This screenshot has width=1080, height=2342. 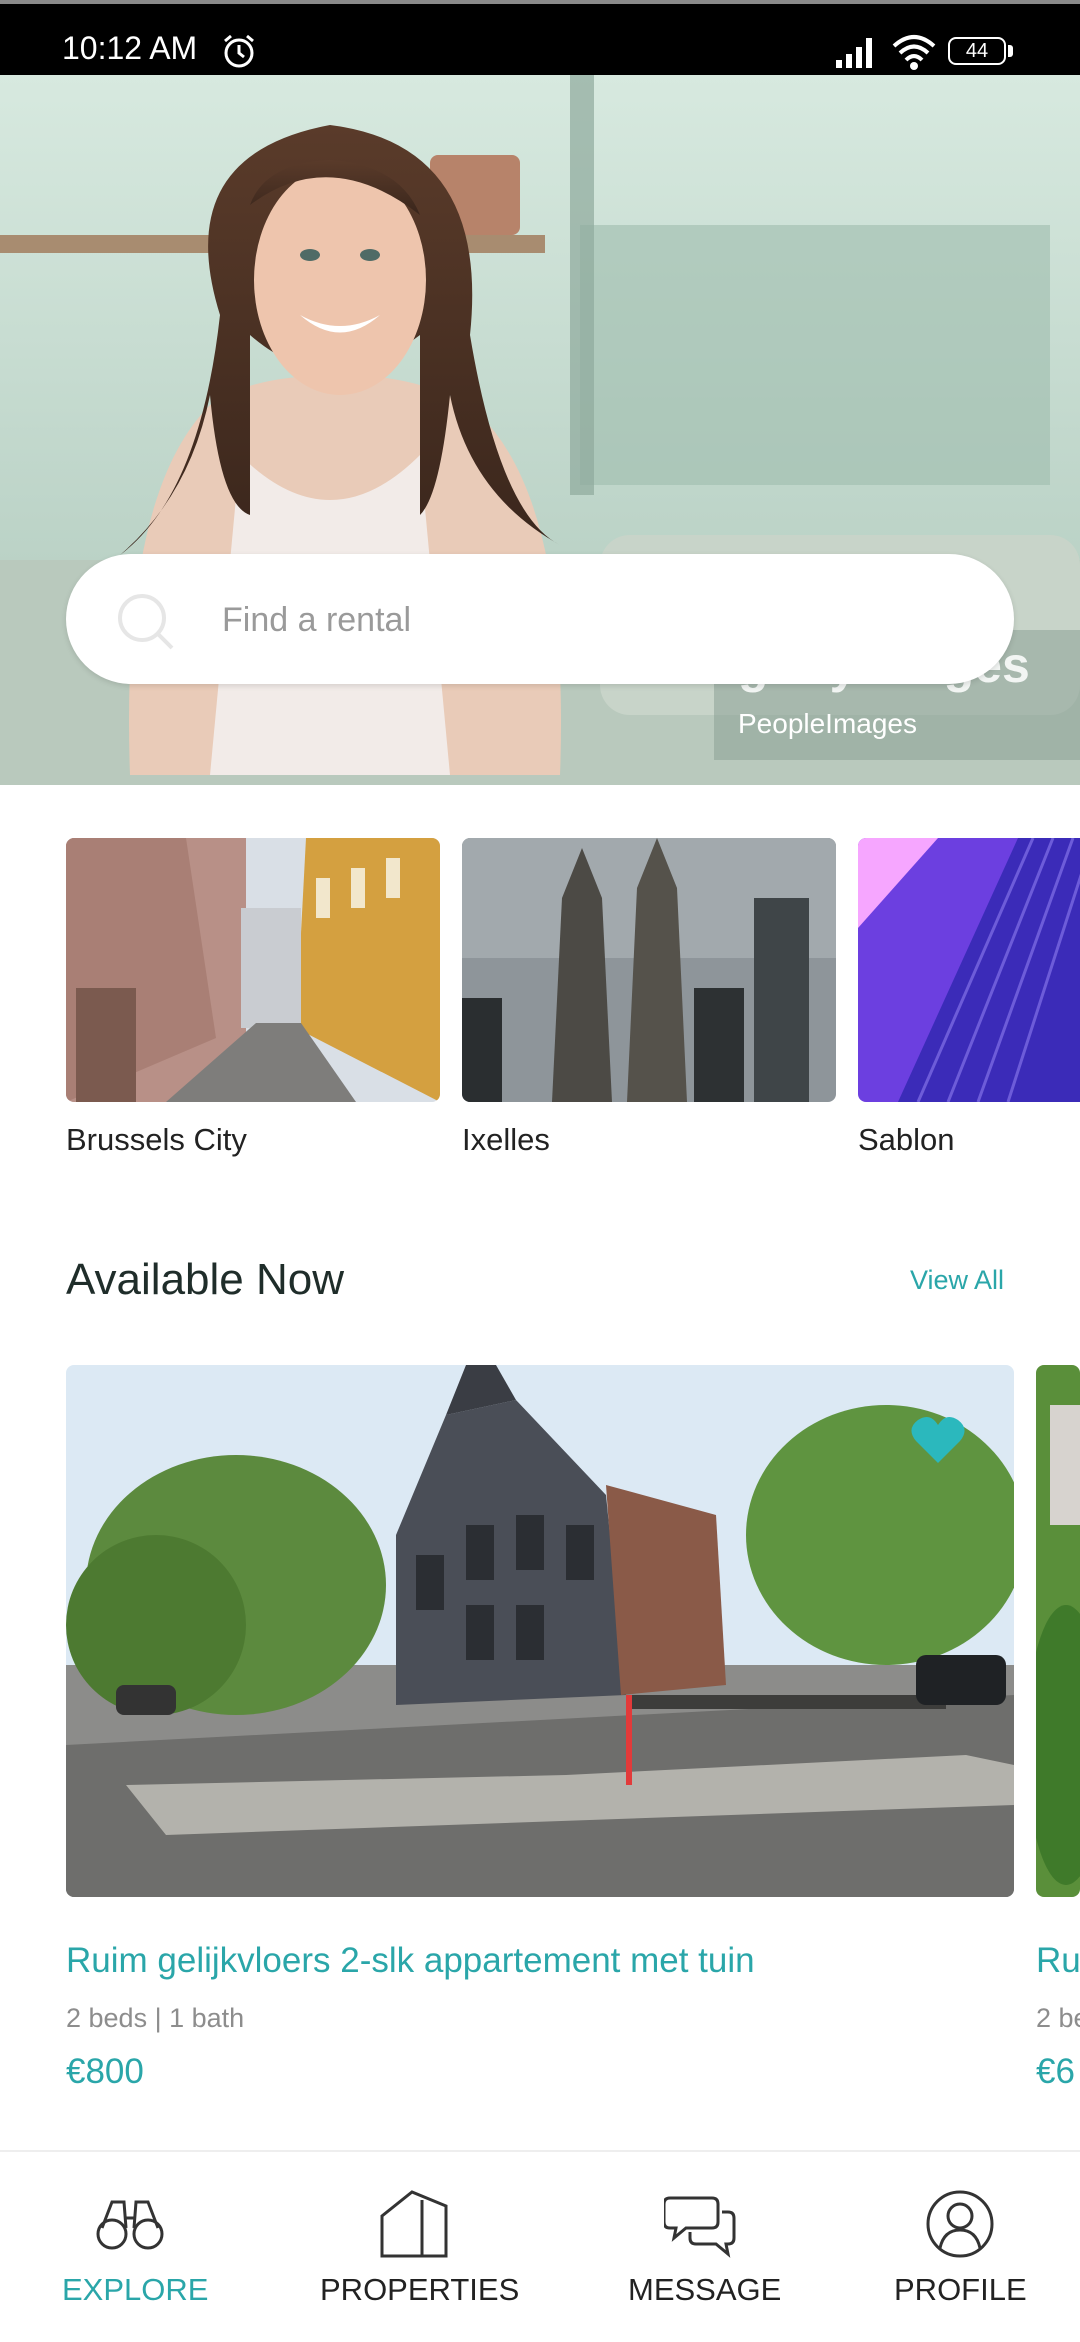 I want to click on battery-indicator: 44, so click(x=982, y=52).